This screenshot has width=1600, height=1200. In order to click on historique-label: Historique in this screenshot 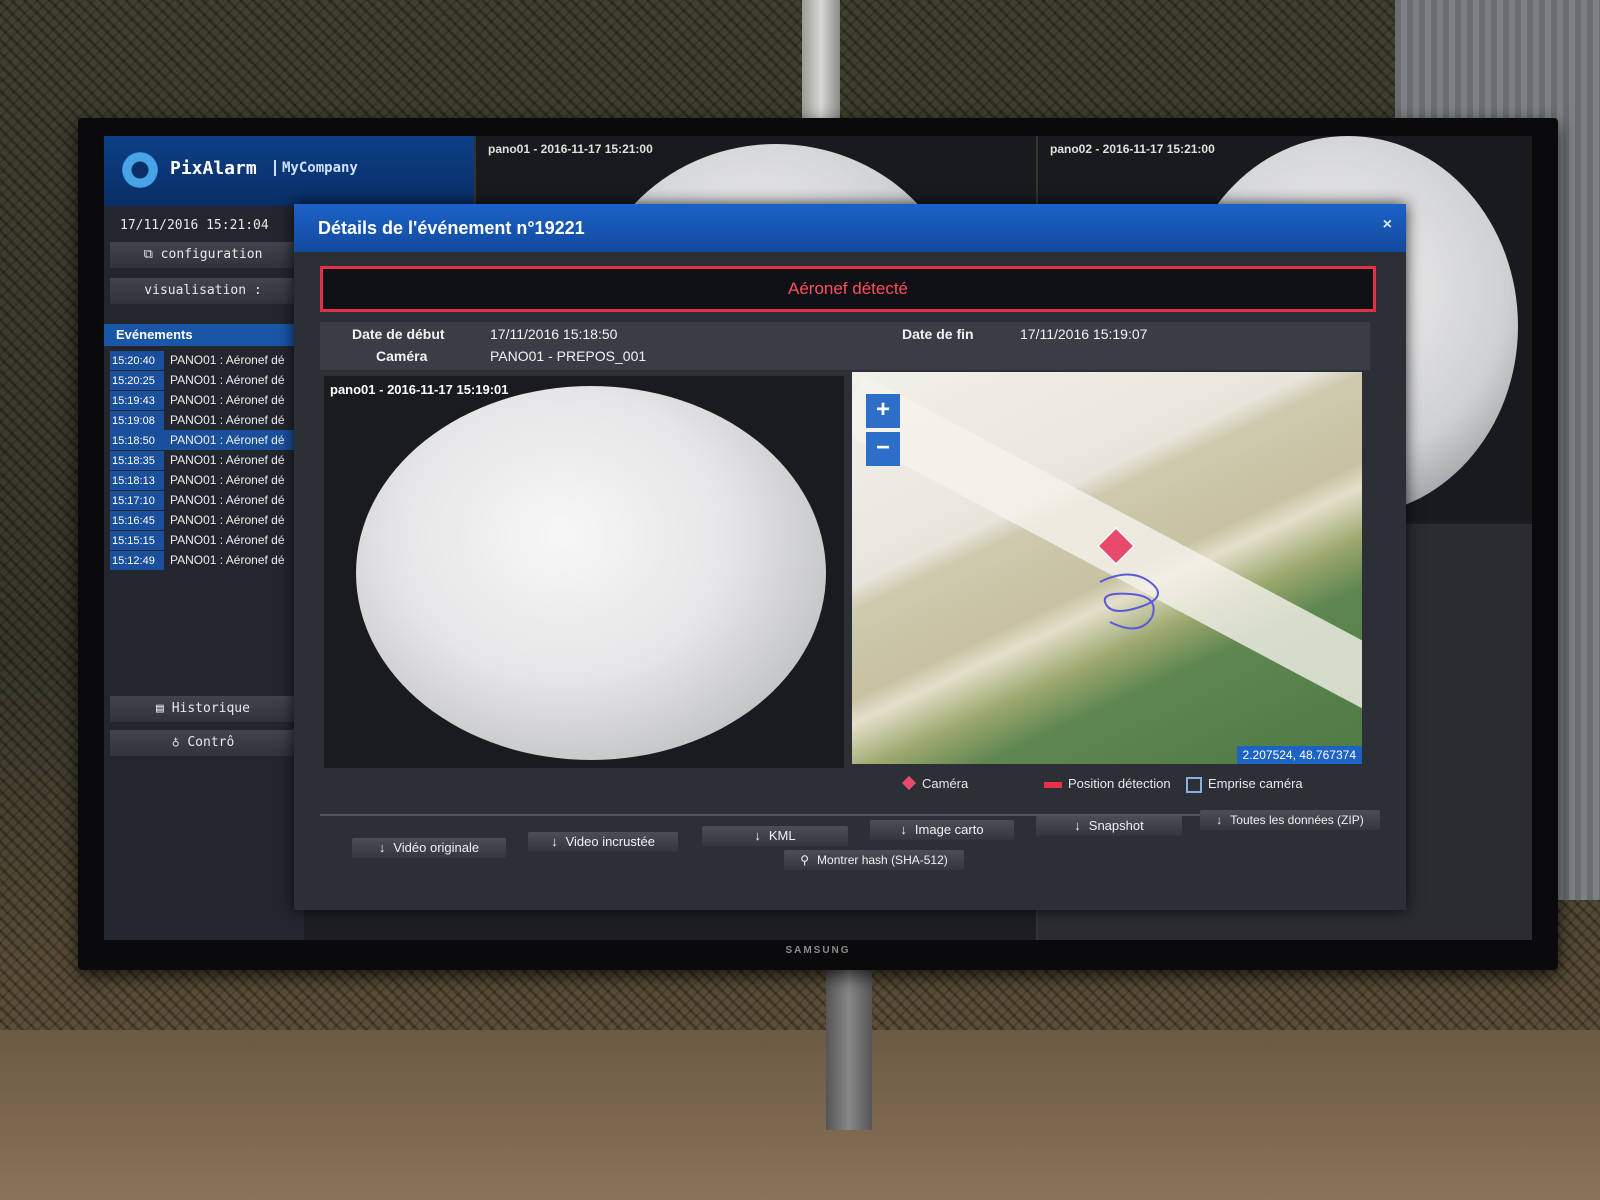, I will do `click(210, 708)`.